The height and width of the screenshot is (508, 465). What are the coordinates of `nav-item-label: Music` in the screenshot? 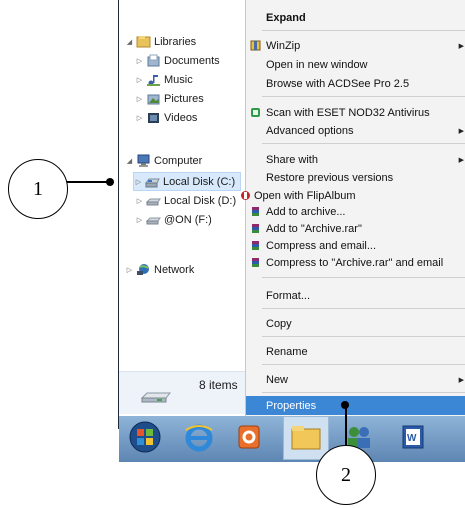 It's located at (178, 79).